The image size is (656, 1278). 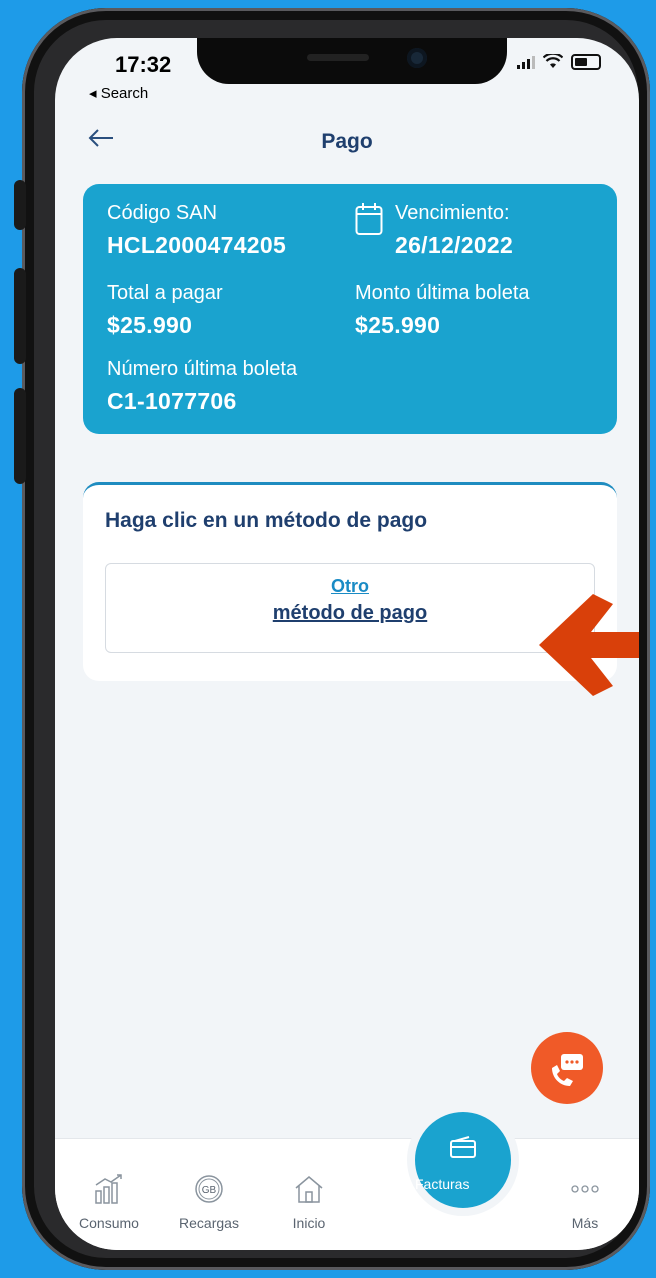 What do you see at coordinates (347, 141) in the screenshot?
I see `page-title: Pago` at bounding box center [347, 141].